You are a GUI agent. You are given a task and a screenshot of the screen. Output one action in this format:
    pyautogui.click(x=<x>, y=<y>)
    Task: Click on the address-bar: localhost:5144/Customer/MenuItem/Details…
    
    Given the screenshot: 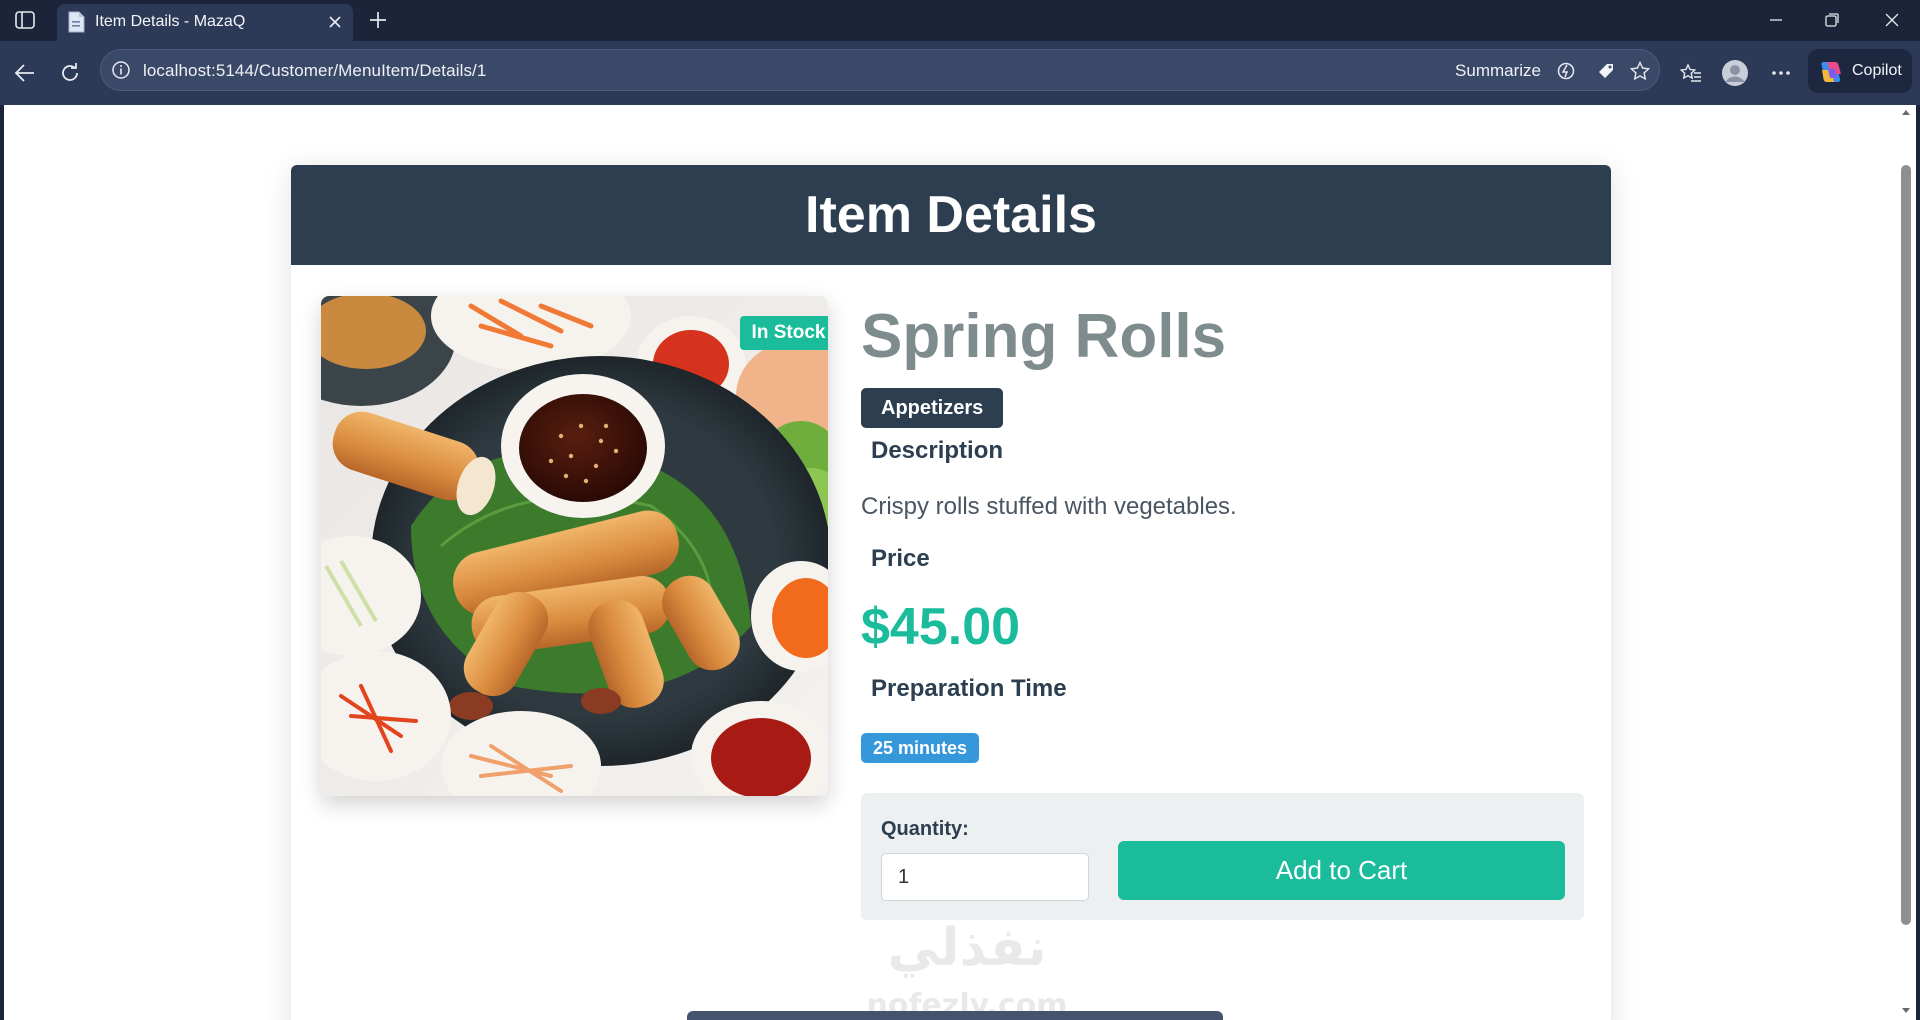 What is the action you would take?
    pyautogui.click(x=880, y=70)
    